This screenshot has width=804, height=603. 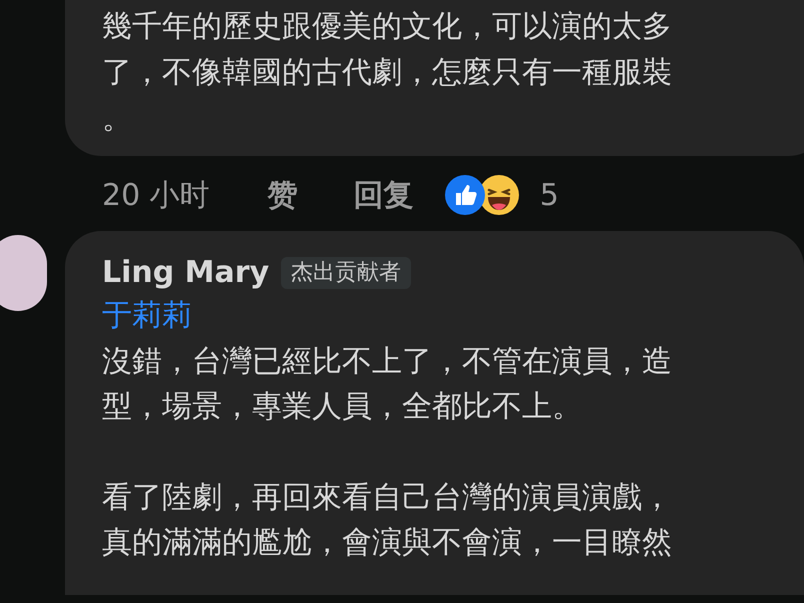 I want to click on contributor-badge: 杰出贡献者, so click(x=346, y=273).